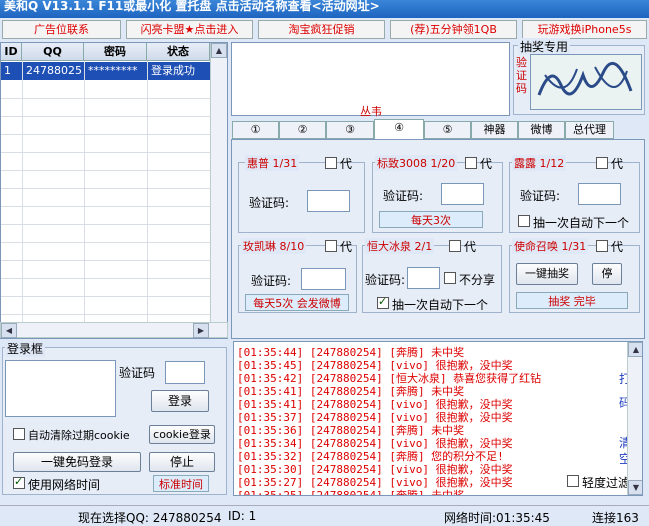 The width and height of the screenshot is (649, 526). What do you see at coordinates (115, 52) in the screenshot?
I see `col-header-password: 密码` at bounding box center [115, 52].